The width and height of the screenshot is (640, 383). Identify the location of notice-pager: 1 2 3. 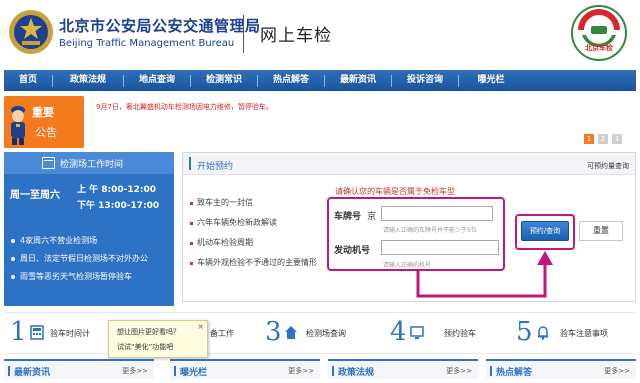
(603, 139).